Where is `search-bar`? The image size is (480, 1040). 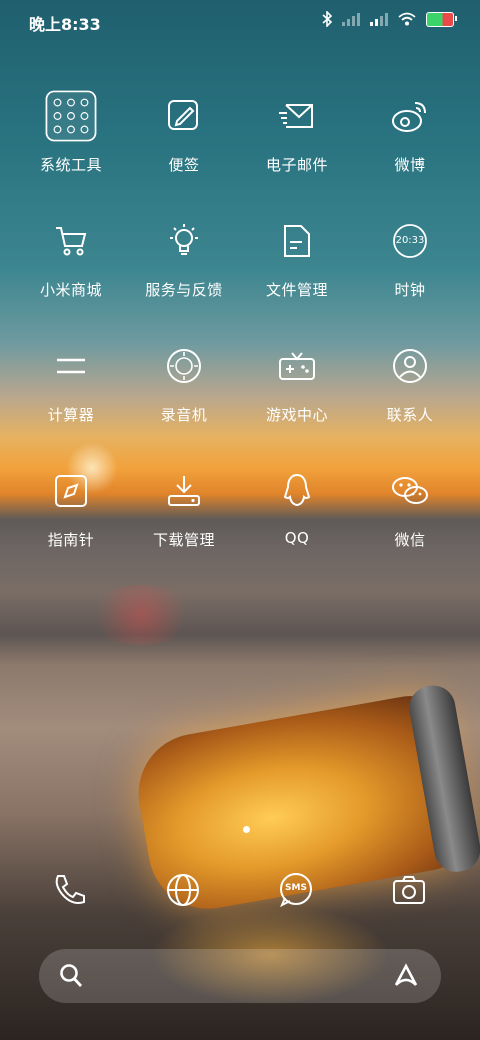
search-bar is located at coordinates (240, 976).